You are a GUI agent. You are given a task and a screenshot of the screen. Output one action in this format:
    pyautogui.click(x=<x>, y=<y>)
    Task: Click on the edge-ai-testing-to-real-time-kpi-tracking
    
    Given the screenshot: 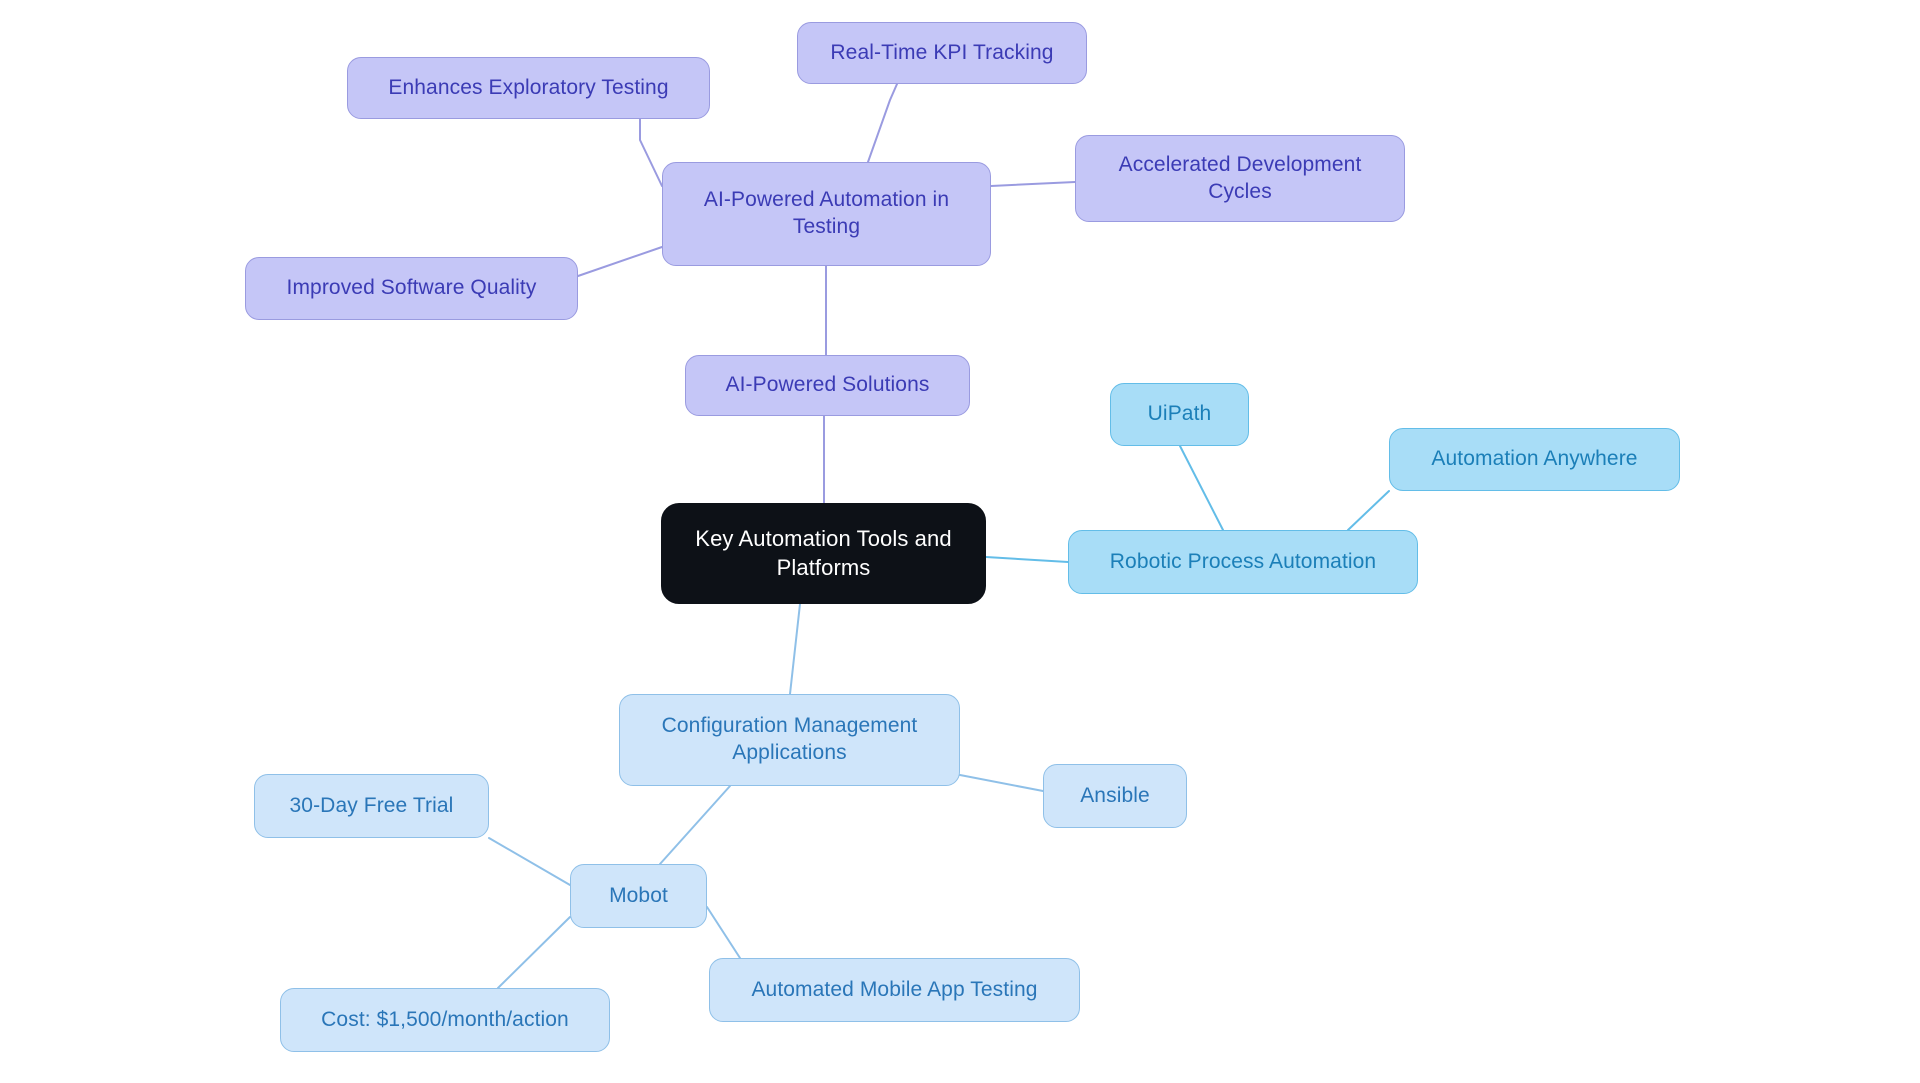 What is the action you would take?
    pyautogui.click(x=882, y=123)
    